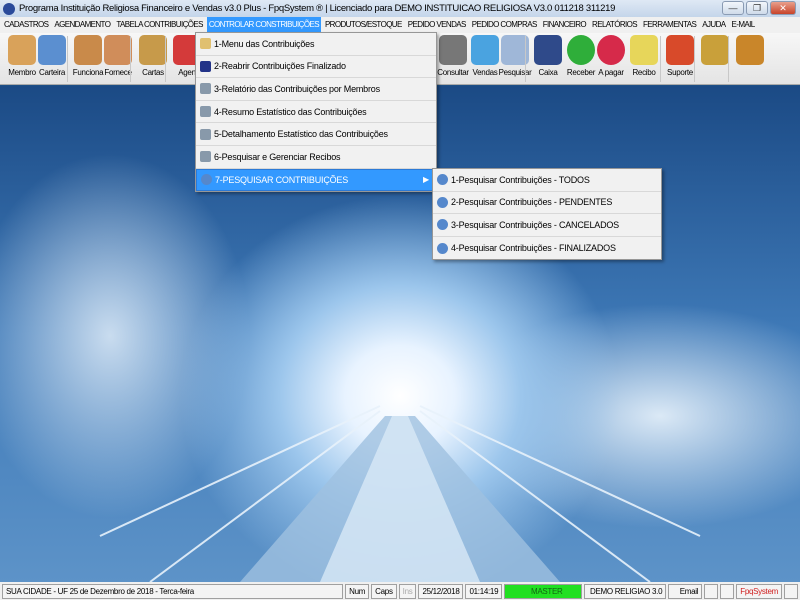  Describe the element at coordinates (363, 25) in the screenshot. I see `menu-produtos-estoque: PRODUTOS/ESTOQUE` at that location.